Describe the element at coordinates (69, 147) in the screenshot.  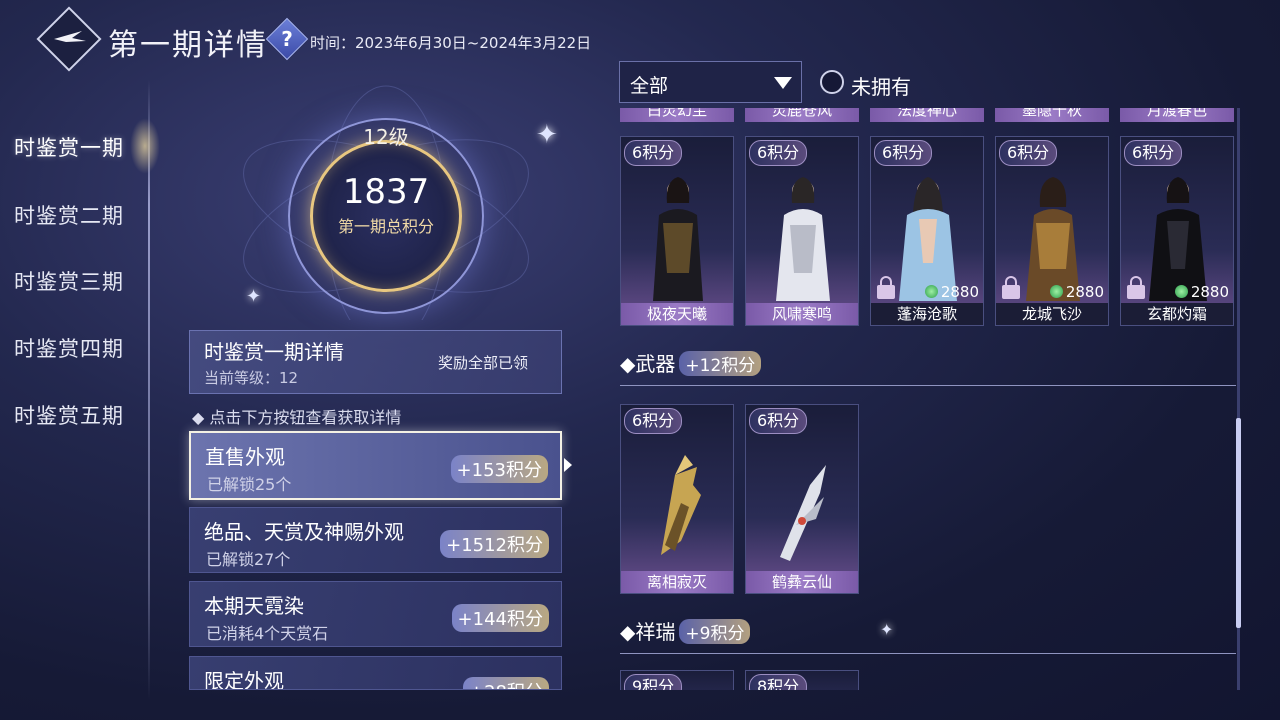
I see `sidebar-item-period-1: 时鉴赏一期` at that location.